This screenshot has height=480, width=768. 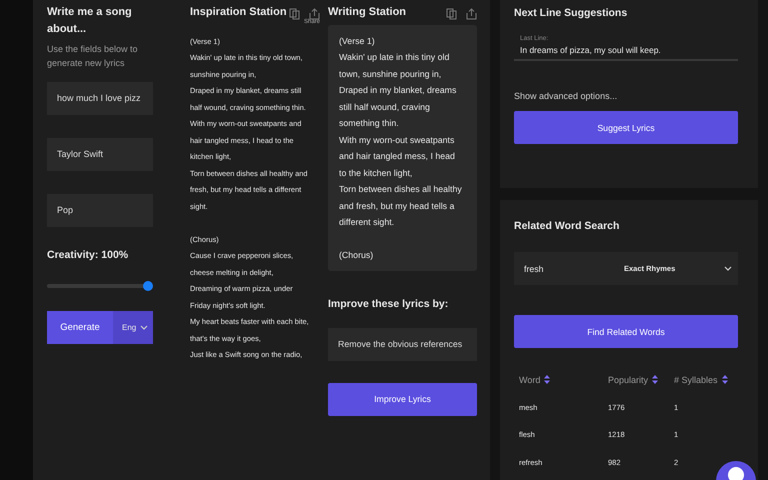 What do you see at coordinates (389, 304) in the screenshot?
I see `improve-label: Improve these lyrics by:` at bounding box center [389, 304].